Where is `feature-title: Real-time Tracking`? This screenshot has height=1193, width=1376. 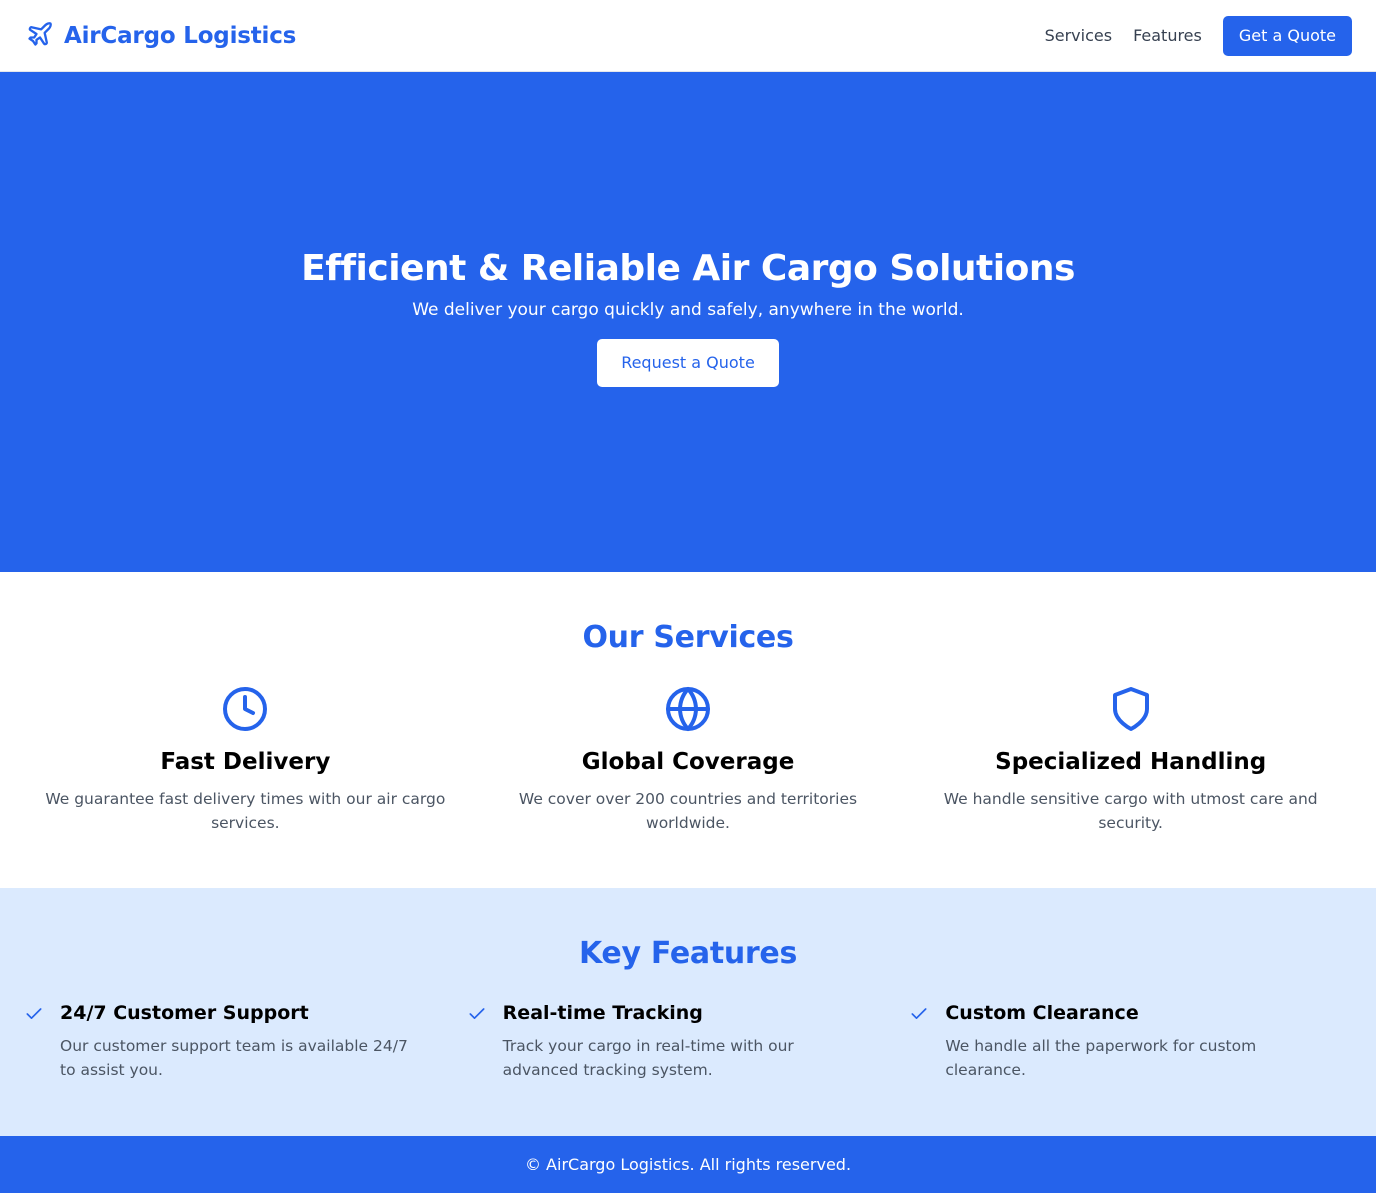
feature-title: Real-time Tracking is located at coordinates (602, 1013).